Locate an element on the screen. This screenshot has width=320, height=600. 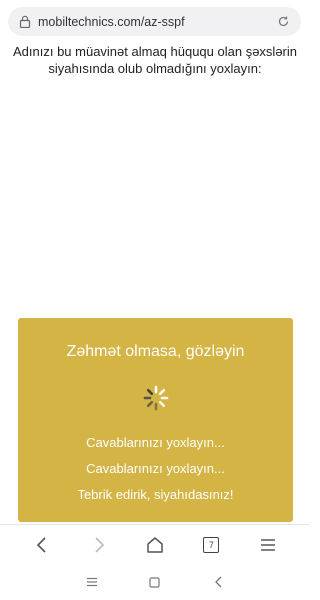
url-text: mobiltechnics.com/az-sspf is located at coordinates (156, 22).